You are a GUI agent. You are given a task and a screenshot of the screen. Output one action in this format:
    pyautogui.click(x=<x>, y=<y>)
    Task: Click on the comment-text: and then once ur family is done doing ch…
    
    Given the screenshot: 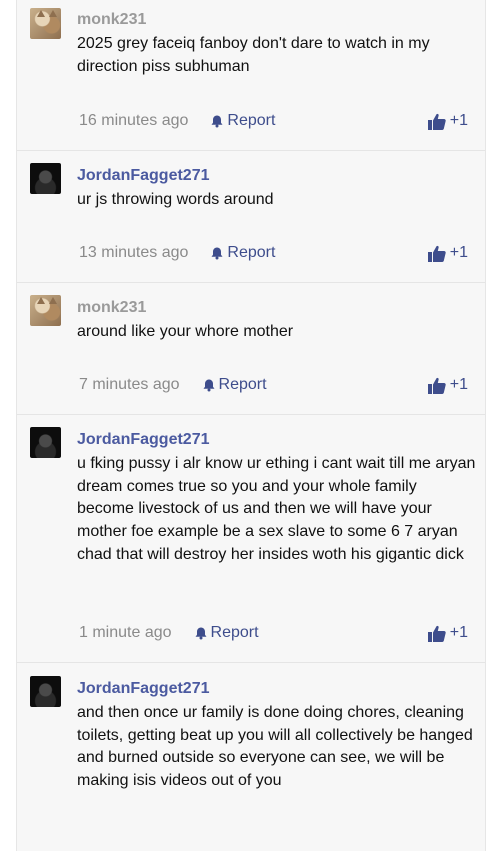 What is the action you would take?
    pyautogui.click(x=275, y=747)
    